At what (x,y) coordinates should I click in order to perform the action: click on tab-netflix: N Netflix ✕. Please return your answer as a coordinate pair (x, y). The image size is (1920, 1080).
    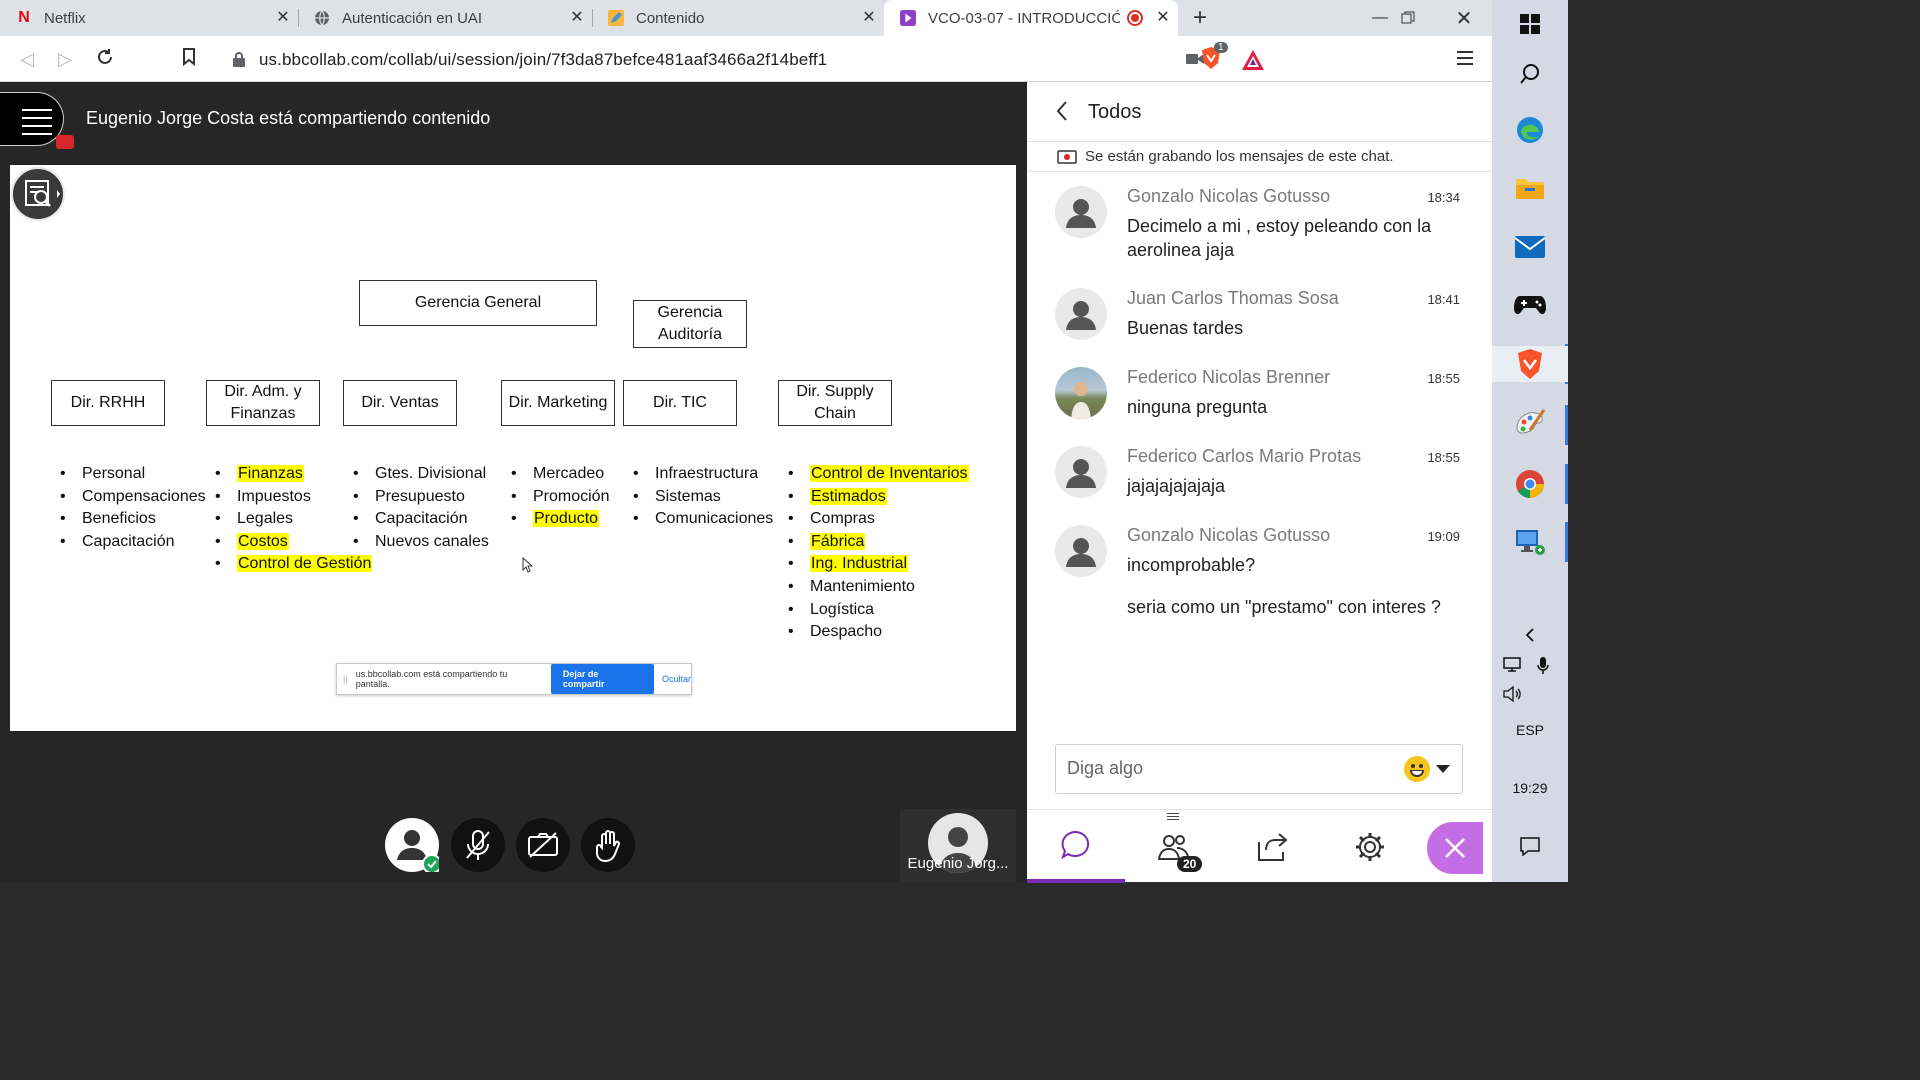
    Looking at the image, I should click on (149, 18).